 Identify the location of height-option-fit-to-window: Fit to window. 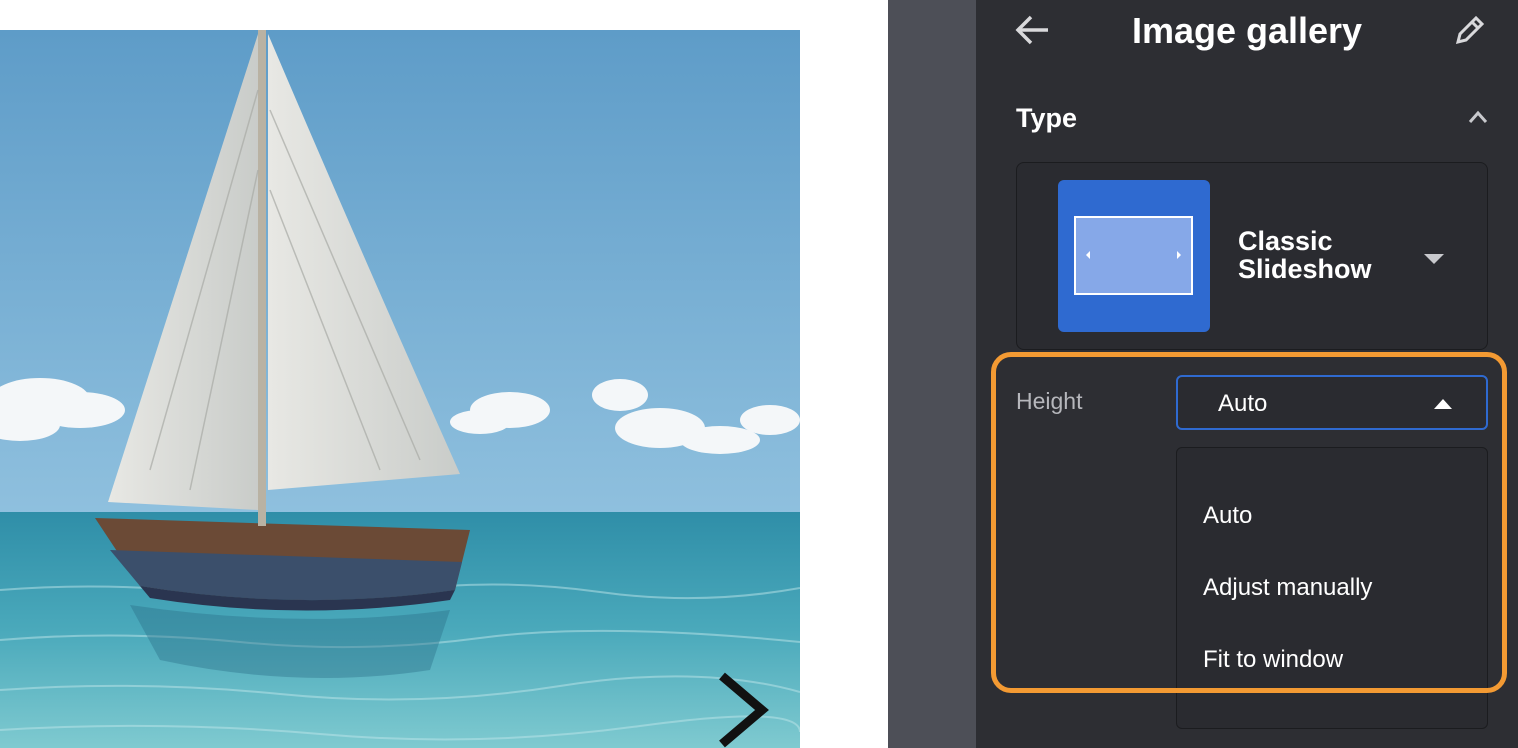
(1332, 660).